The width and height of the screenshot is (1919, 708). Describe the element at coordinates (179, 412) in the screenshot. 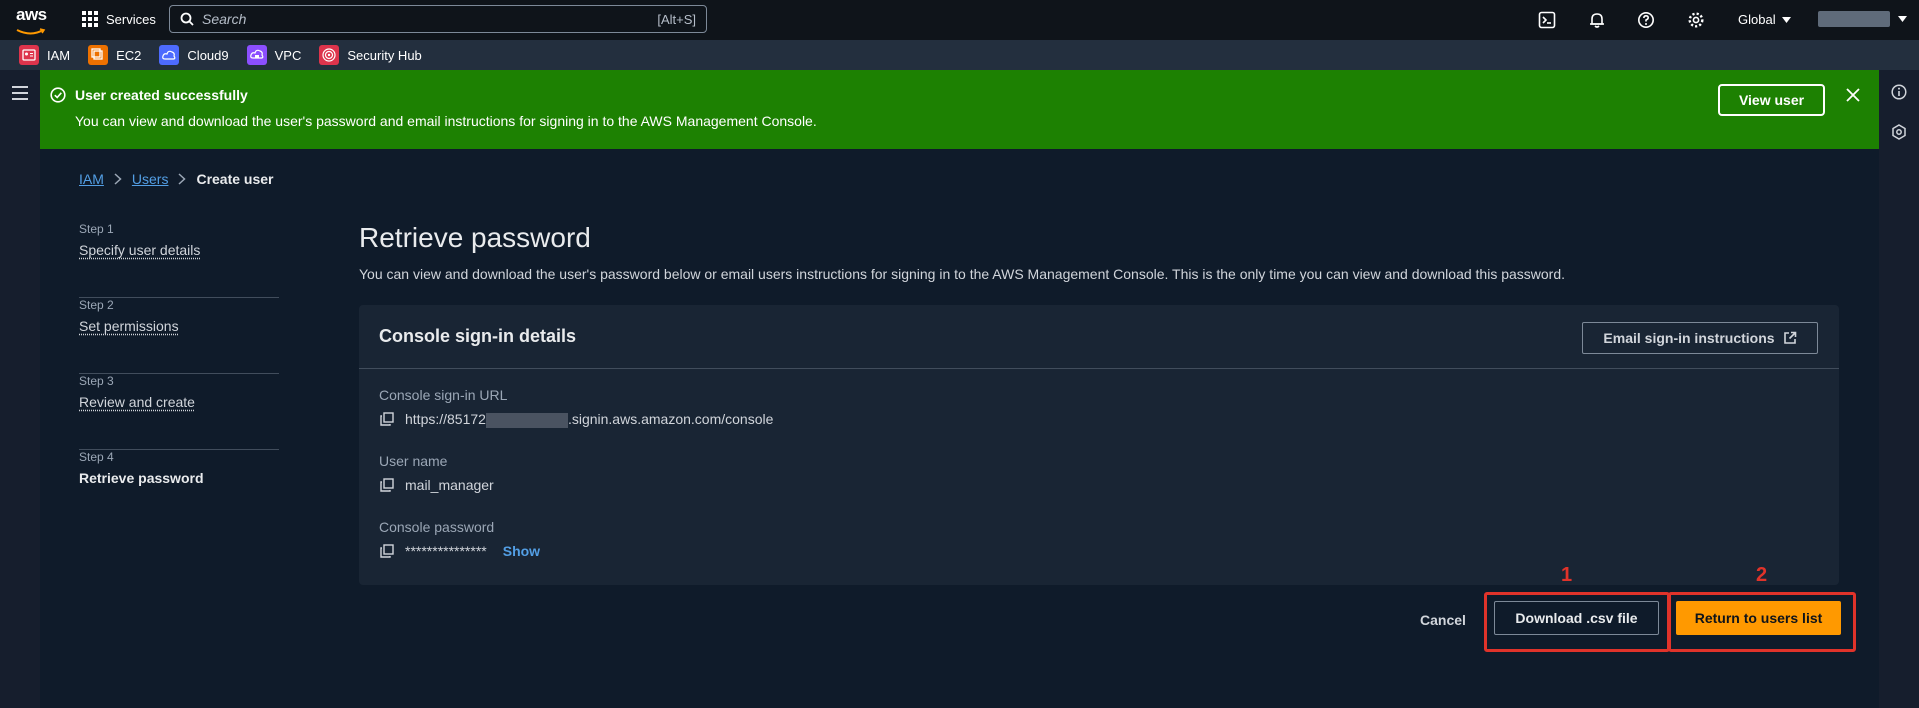

I see `wizard-step: Step 3 Review and create` at that location.